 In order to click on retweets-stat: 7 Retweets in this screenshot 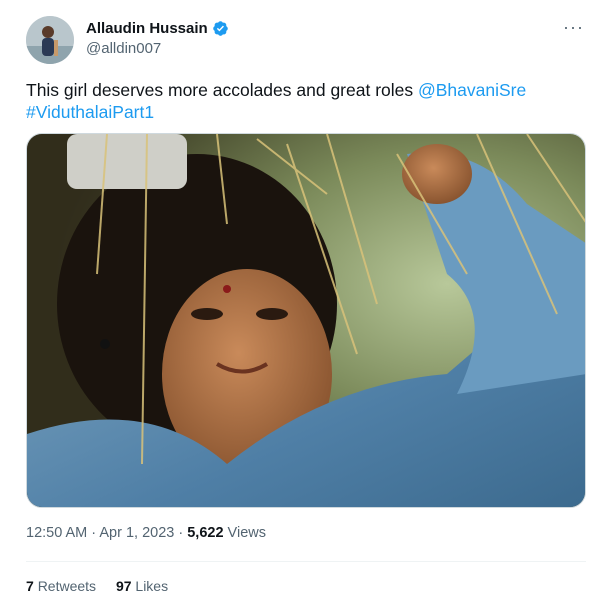, I will do `click(61, 586)`.